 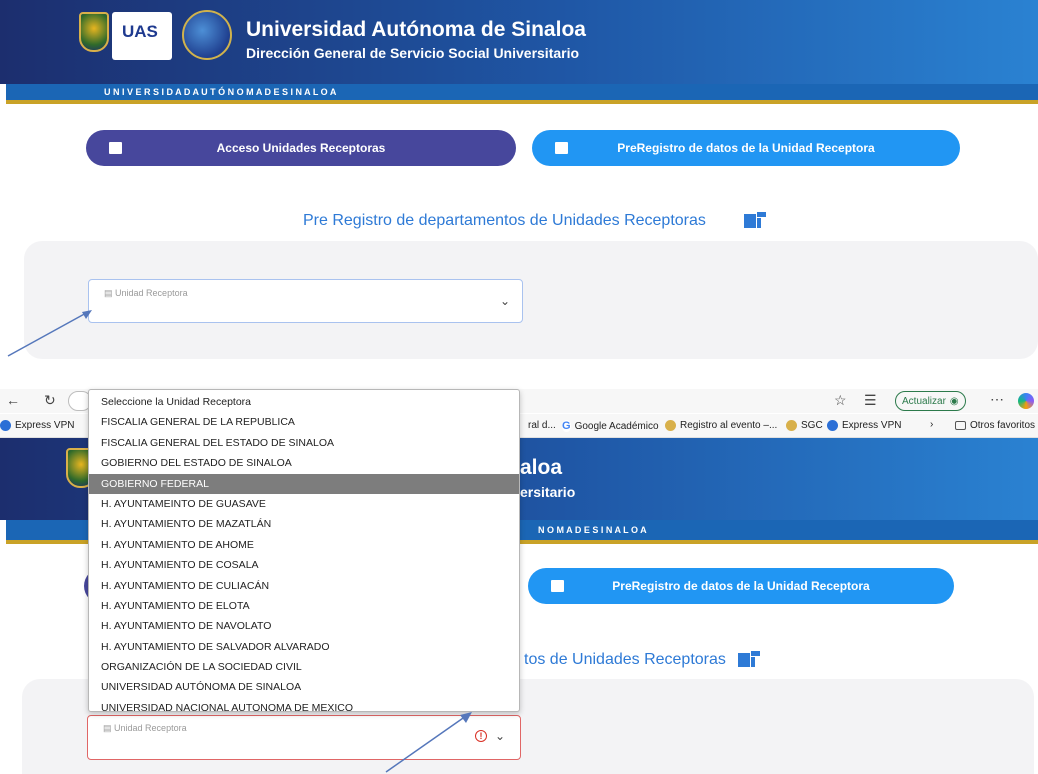 What do you see at coordinates (37, 425) in the screenshot?
I see `bookmark-express-vpn: Express VPN` at bounding box center [37, 425].